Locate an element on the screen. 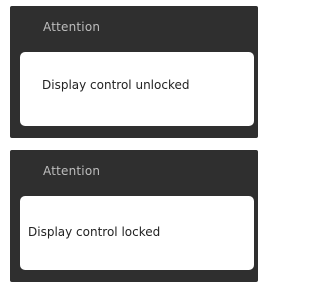 The width and height of the screenshot is (320, 284). message-text: Display control locked is located at coordinates (94, 232).